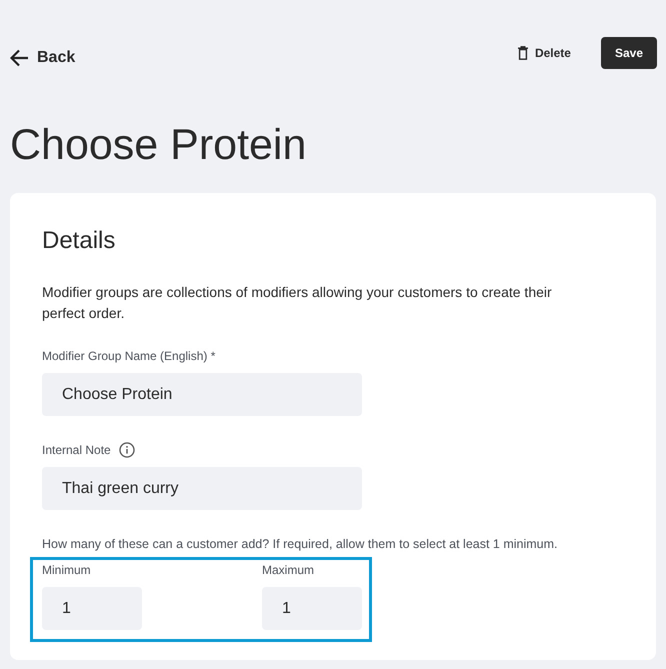  Describe the element at coordinates (628, 53) in the screenshot. I see `save-button: Save` at that location.